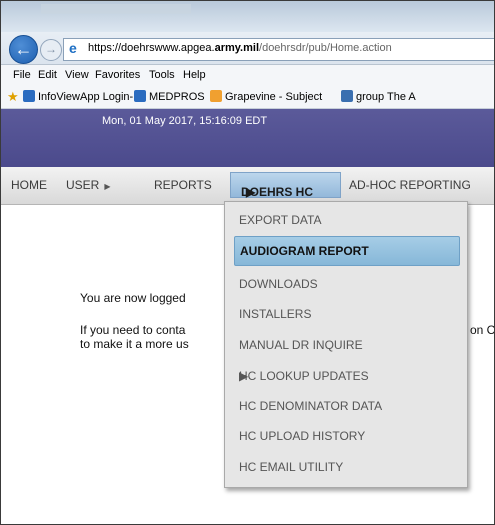 The width and height of the screenshot is (495, 525). What do you see at coordinates (84, 96) in the screenshot?
I see `fav-infoview: InfoViewApp Login-12` at bounding box center [84, 96].